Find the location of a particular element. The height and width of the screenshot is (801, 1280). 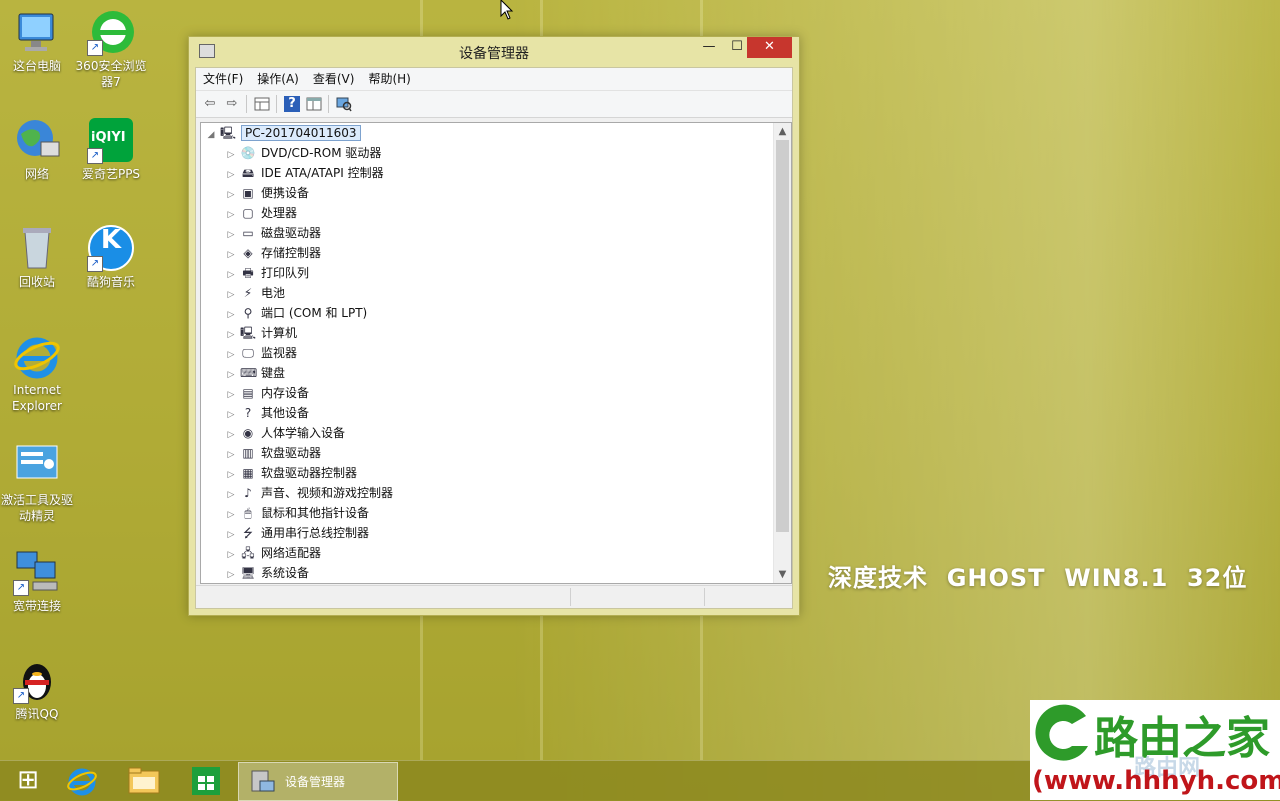

toolbar-separator is located at coordinates (328, 104).